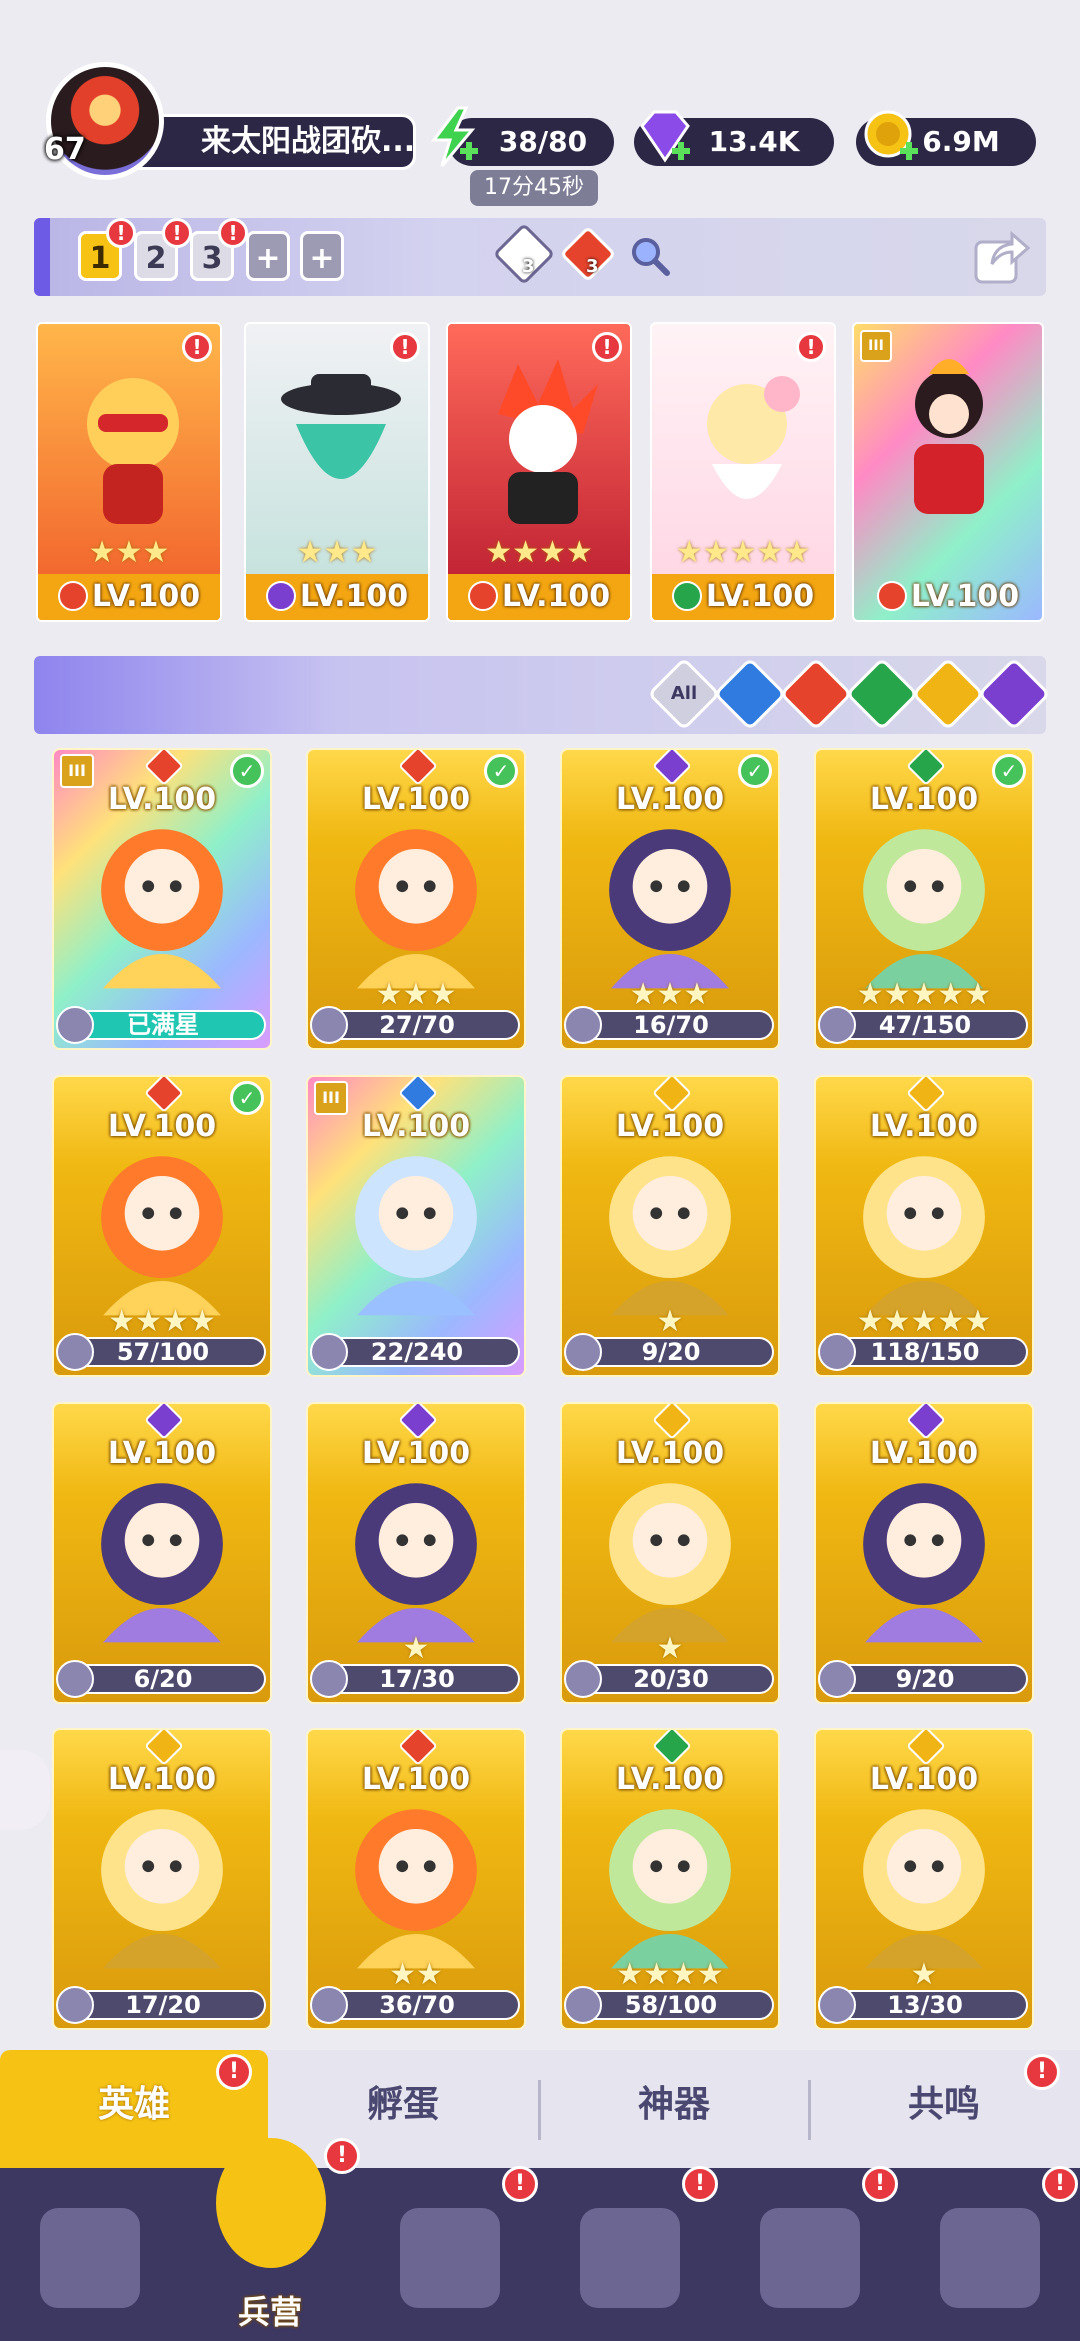 The height and width of the screenshot is (2341, 1080). What do you see at coordinates (882, 694) in the screenshot?
I see `filter-nature-icon` at bounding box center [882, 694].